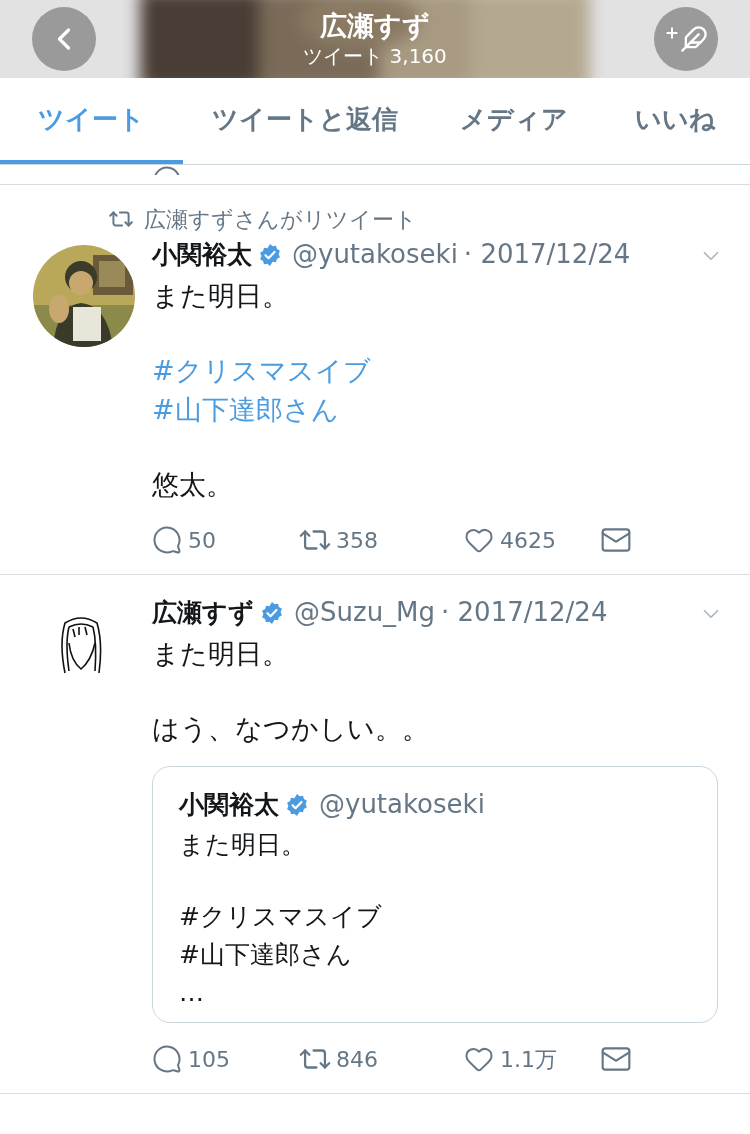 The image size is (750, 1134). I want to click on display-name: 広瀬すず, so click(203, 612).